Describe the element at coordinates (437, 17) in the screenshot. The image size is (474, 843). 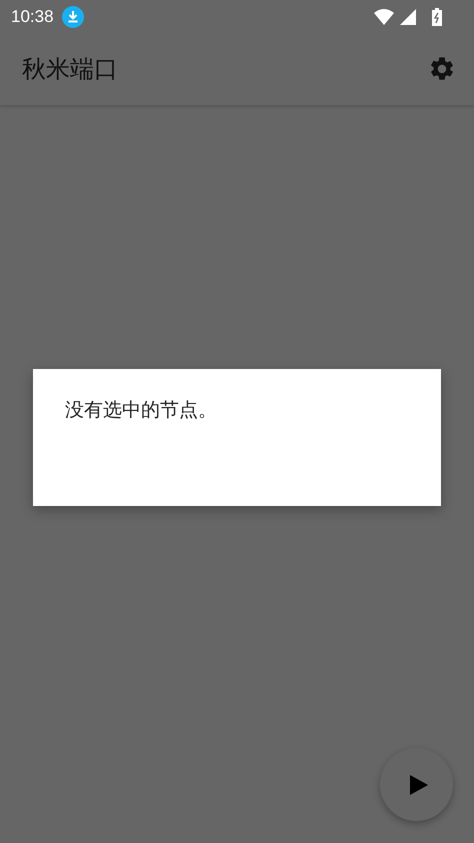
I see `battery-icon` at that location.